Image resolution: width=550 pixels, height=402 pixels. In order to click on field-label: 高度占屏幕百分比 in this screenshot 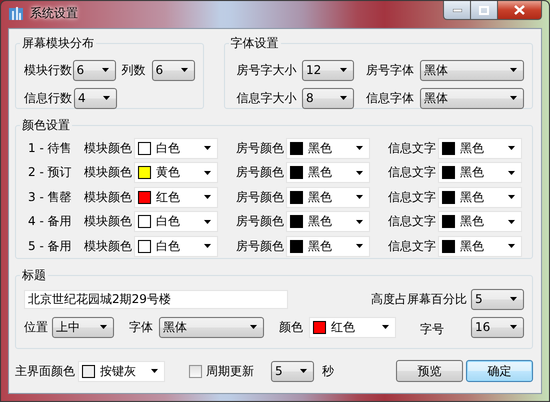, I will do `click(419, 299)`.